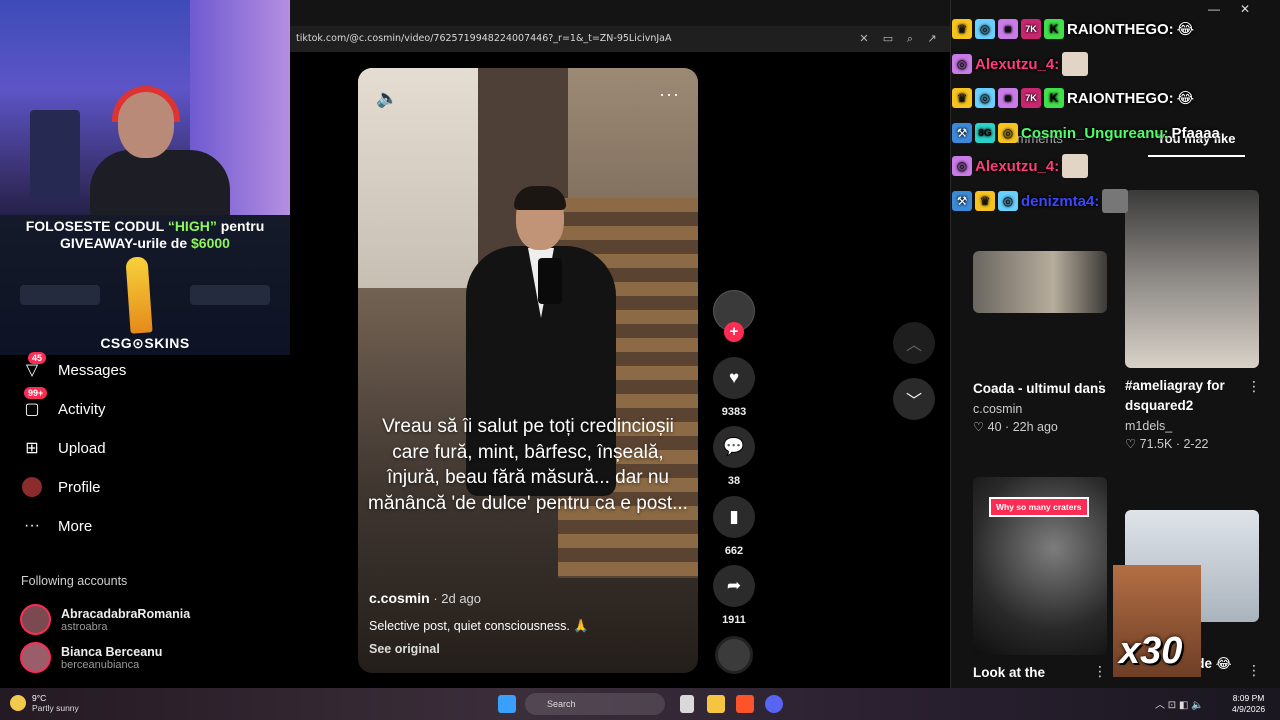 This screenshot has width=1280, height=720. What do you see at coordinates (32, 448) in the screenshot?
I see `upload-icon: ⊞` at bounding box center [32, 448].